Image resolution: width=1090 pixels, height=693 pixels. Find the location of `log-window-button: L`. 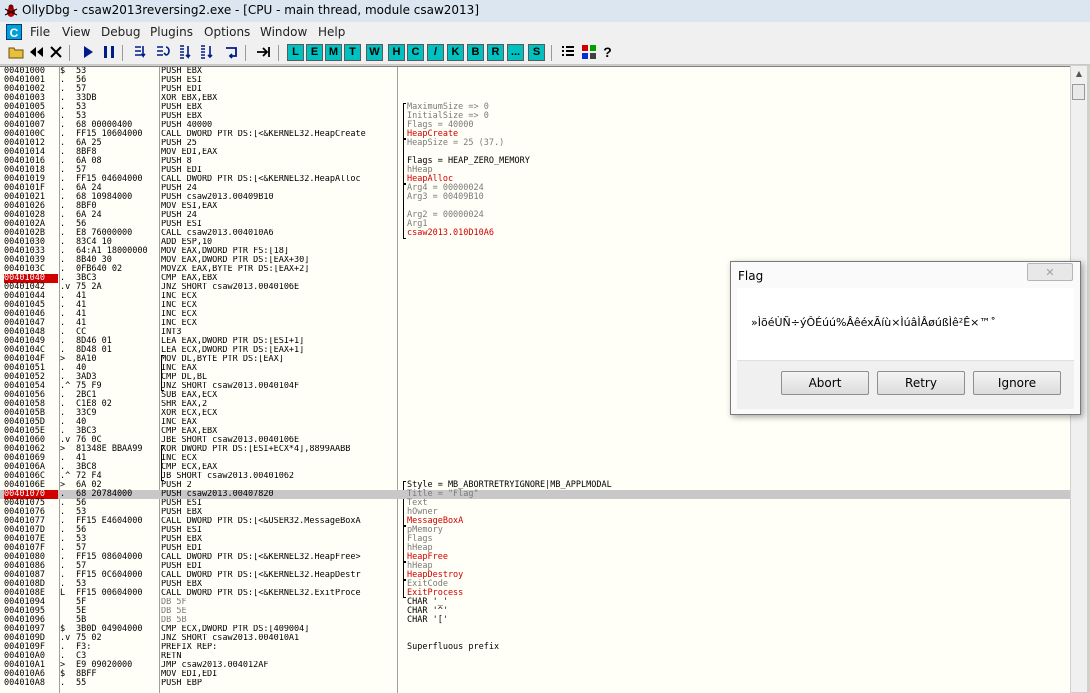

log-window-button: L is located at coordinates (295, 52).